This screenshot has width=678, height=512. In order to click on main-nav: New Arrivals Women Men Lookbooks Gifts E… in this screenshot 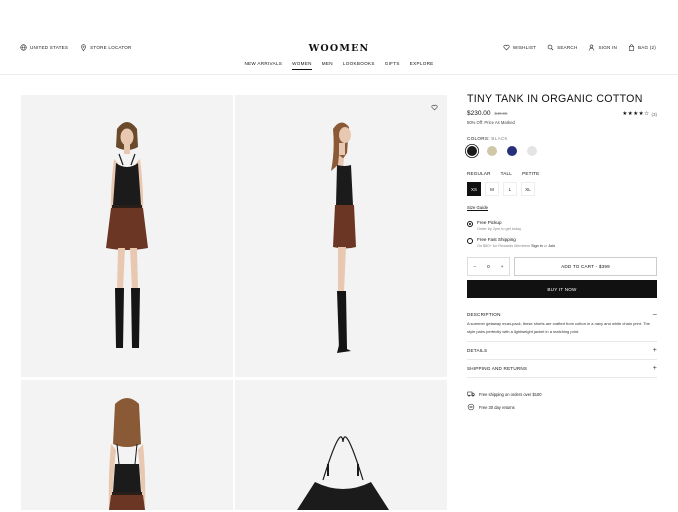, I will do `click(339, 65)`.